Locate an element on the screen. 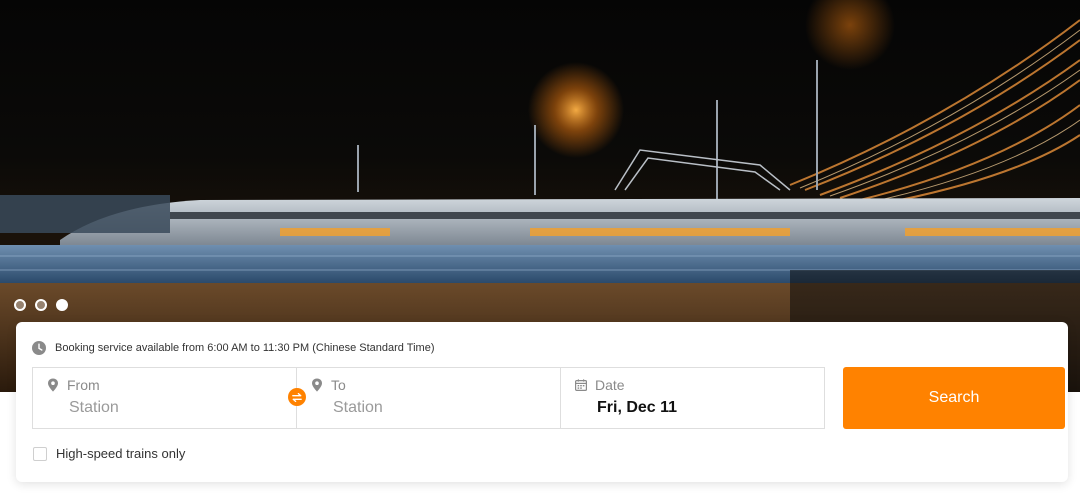 The image size is (1080, 499). high-speed-label: High-speed trains only is located at coordinates (120, 453).